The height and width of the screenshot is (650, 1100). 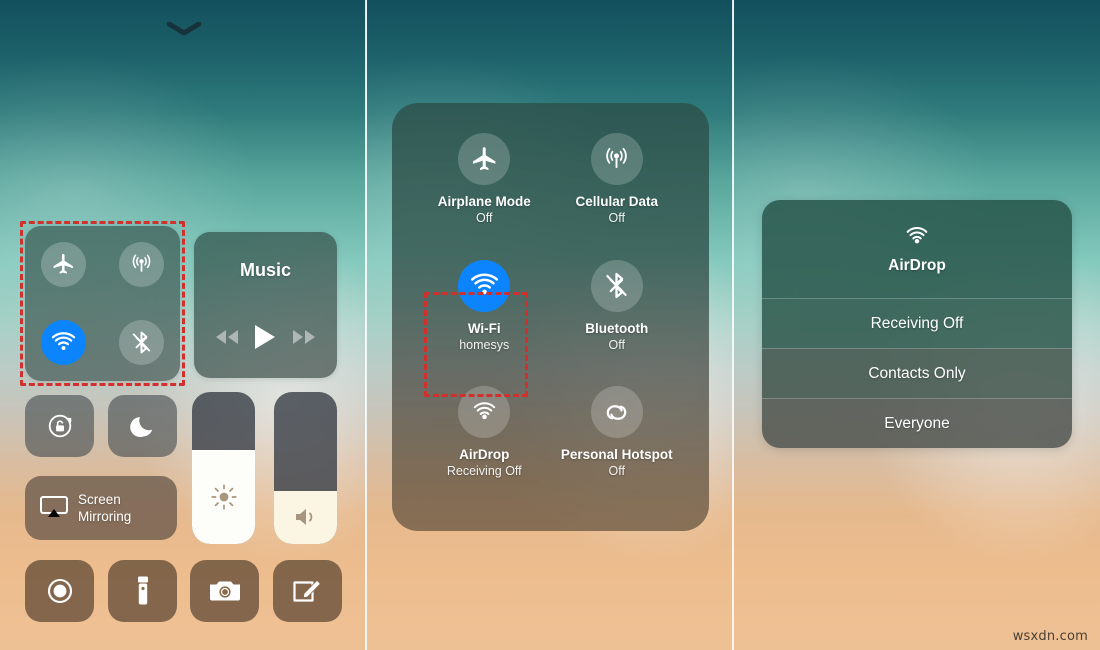 What do you see at coordinates (265, 305) in the screenshot?
I see `music-widget: Music` at bounding box center [265, 305].